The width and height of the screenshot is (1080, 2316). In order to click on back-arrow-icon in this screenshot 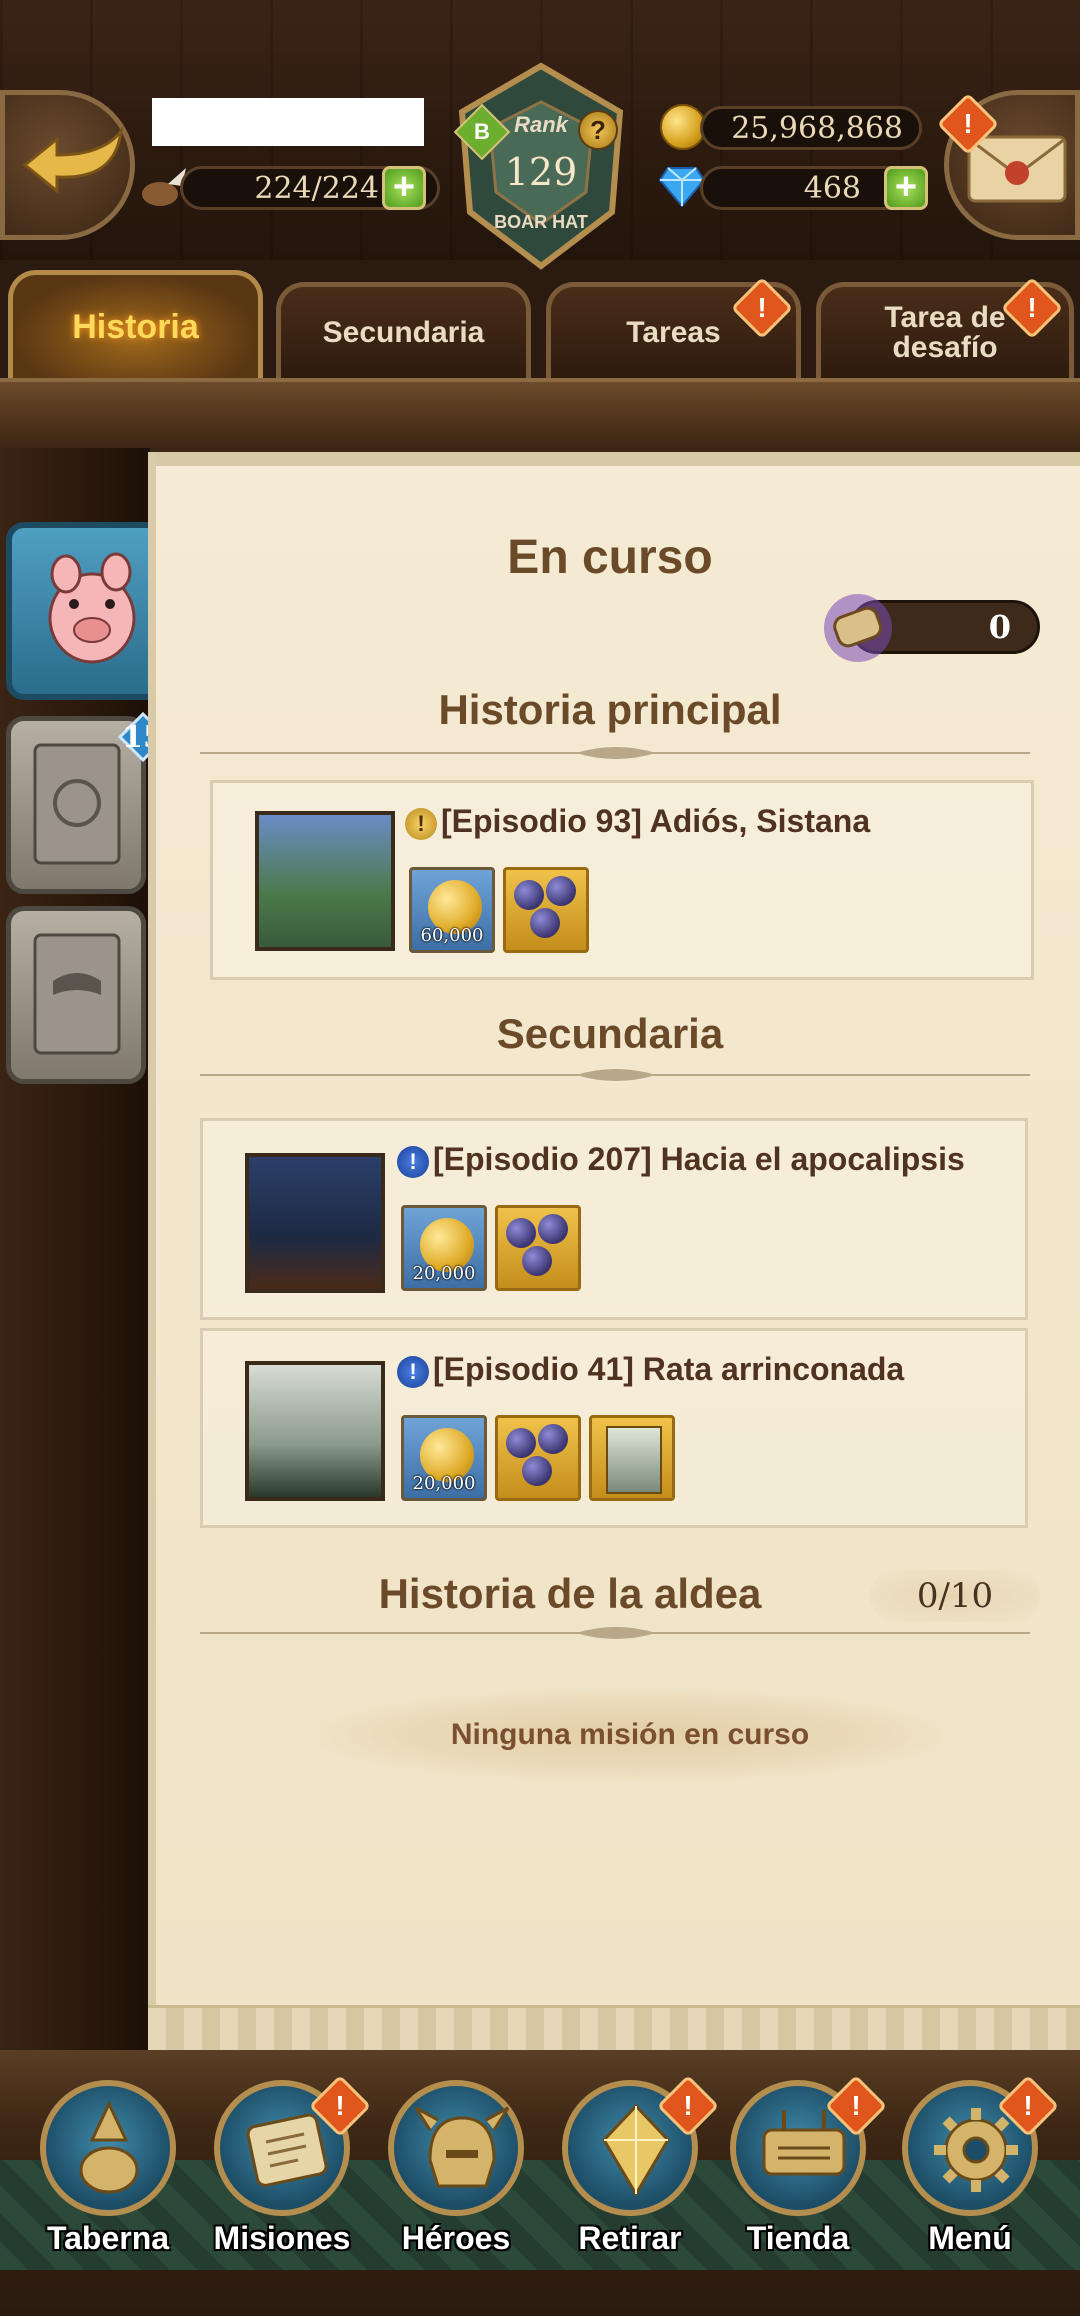, I will do `click(73, 160)`.